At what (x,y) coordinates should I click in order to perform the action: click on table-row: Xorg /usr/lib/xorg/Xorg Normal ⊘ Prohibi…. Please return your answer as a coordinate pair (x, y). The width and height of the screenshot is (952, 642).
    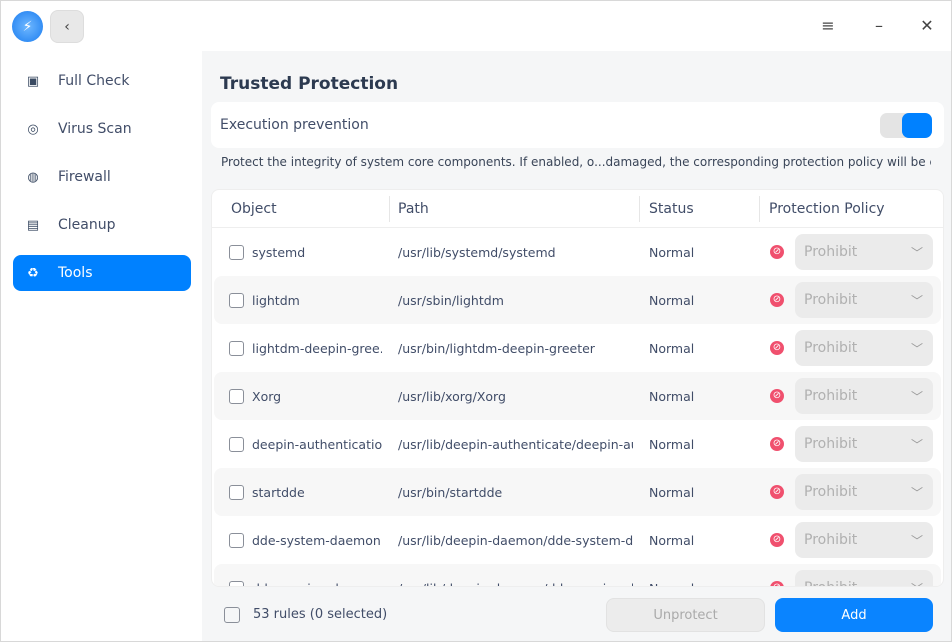
    Looking at the image, I should click on (577, 396).